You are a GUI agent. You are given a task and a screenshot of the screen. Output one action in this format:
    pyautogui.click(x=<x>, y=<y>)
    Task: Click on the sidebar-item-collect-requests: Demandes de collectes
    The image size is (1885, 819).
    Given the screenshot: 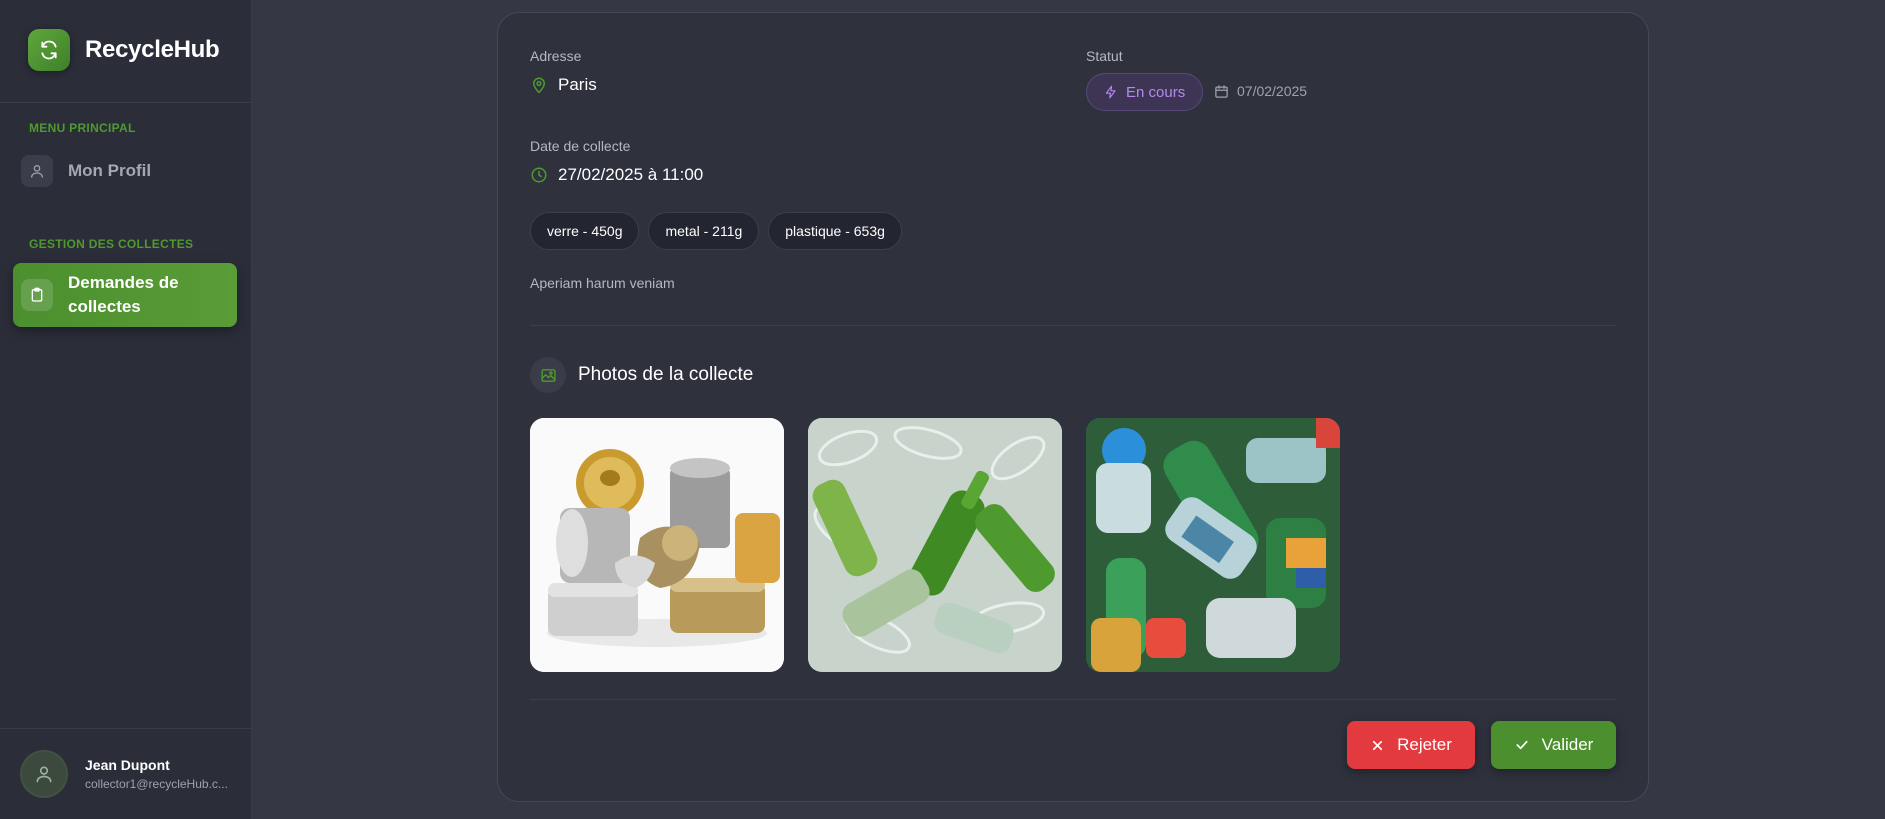 What is the action you would take?
    pyautogui.click(x=125, y=295)
    